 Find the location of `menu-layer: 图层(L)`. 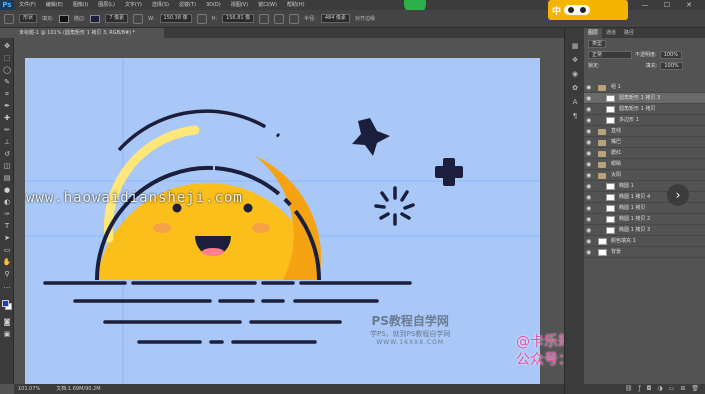

menu-layer: 图层(L) is located at coordinates (106, 5).